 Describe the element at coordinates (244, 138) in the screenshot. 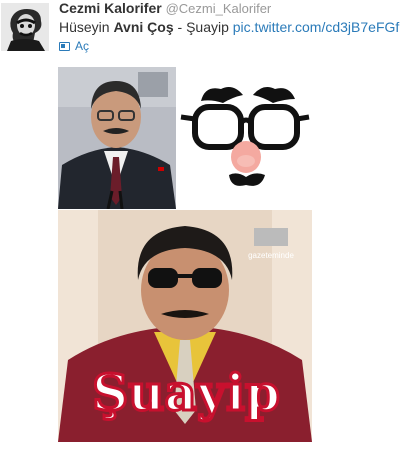

I see `photo-disguise-glasses` at that location.